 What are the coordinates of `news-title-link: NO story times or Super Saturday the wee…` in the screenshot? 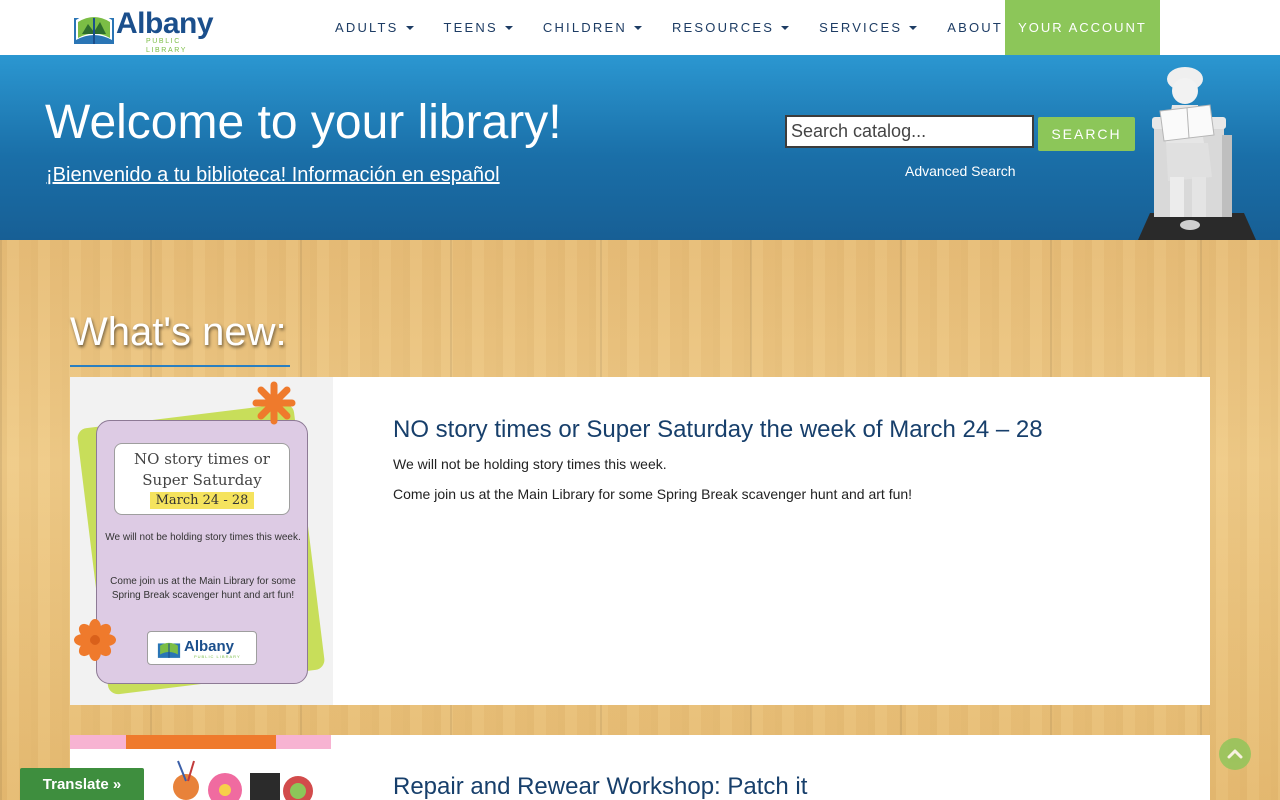 It's located at (718, 430).